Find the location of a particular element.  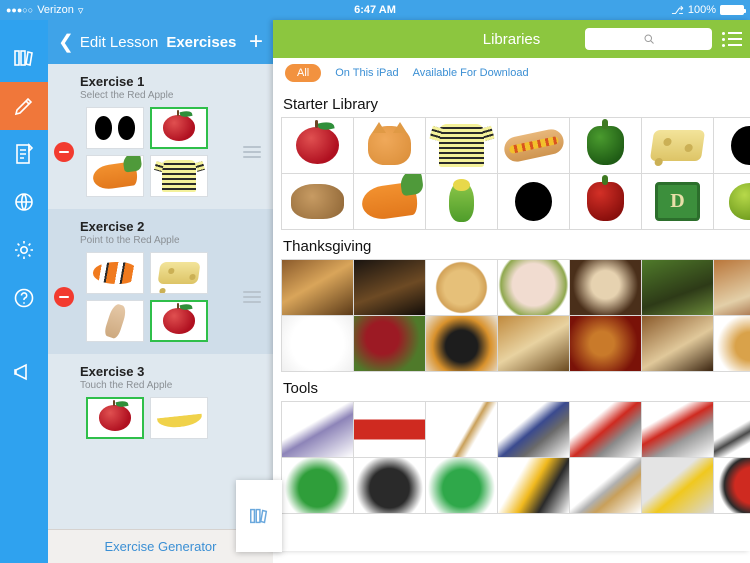

help-rail-icon is located at coordinates (24, 298).